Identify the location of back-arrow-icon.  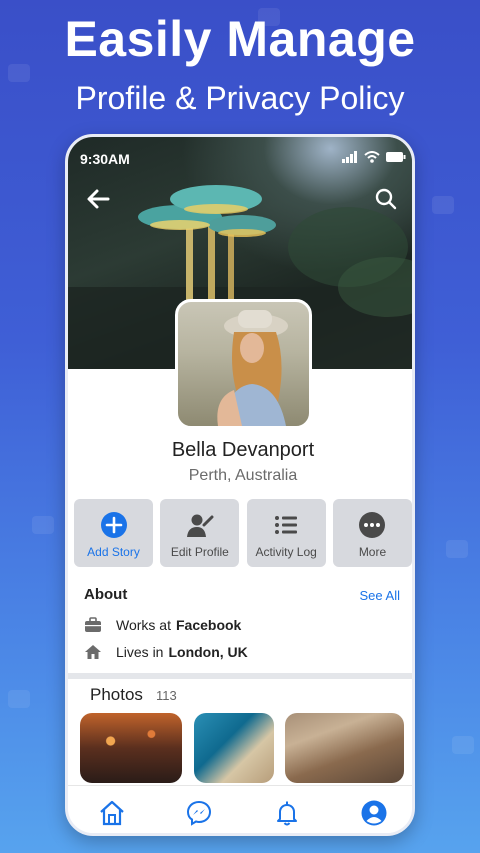
(98, 199).